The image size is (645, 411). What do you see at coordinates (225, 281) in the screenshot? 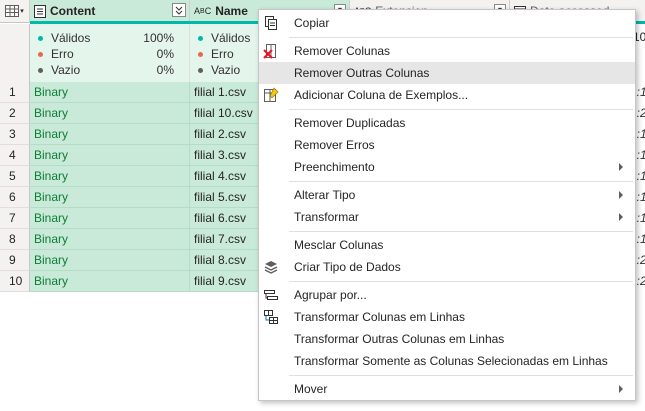
I see `name-cell: filial 9.csv` at bounding box center [225, 281].